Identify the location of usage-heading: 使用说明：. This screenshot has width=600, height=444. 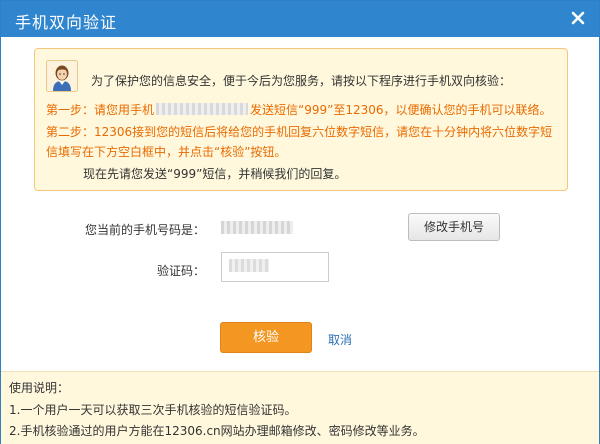
(39, 388).